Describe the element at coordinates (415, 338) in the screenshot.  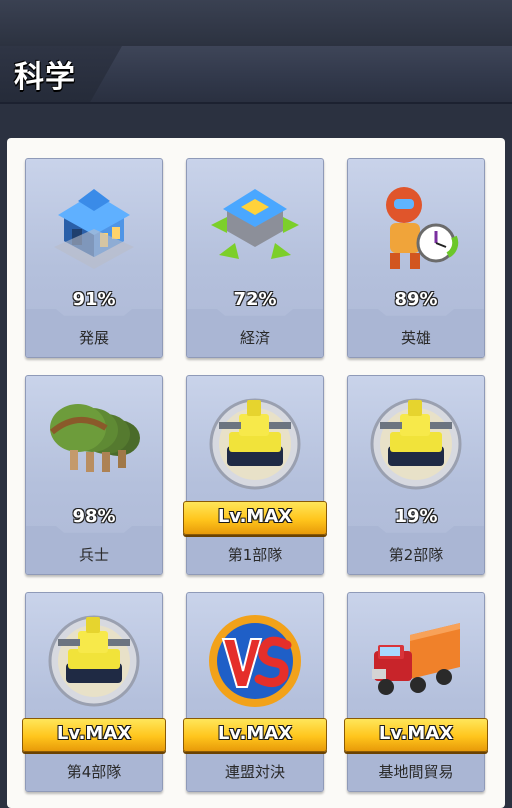
I see `card-label: 英雄` at that location.